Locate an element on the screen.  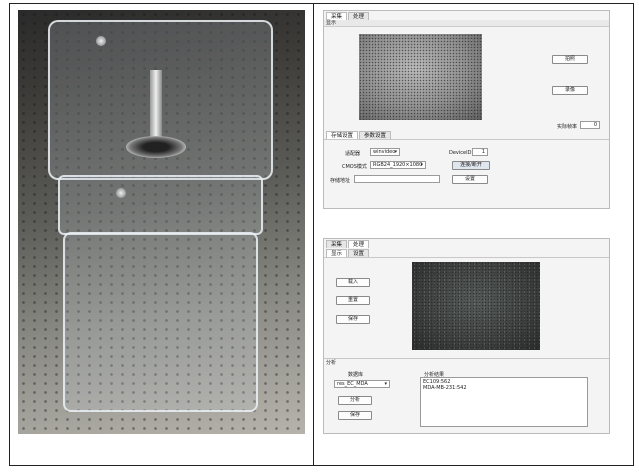
cmos-mode-label: CMOS模式 is located at coordinates (354, 167).